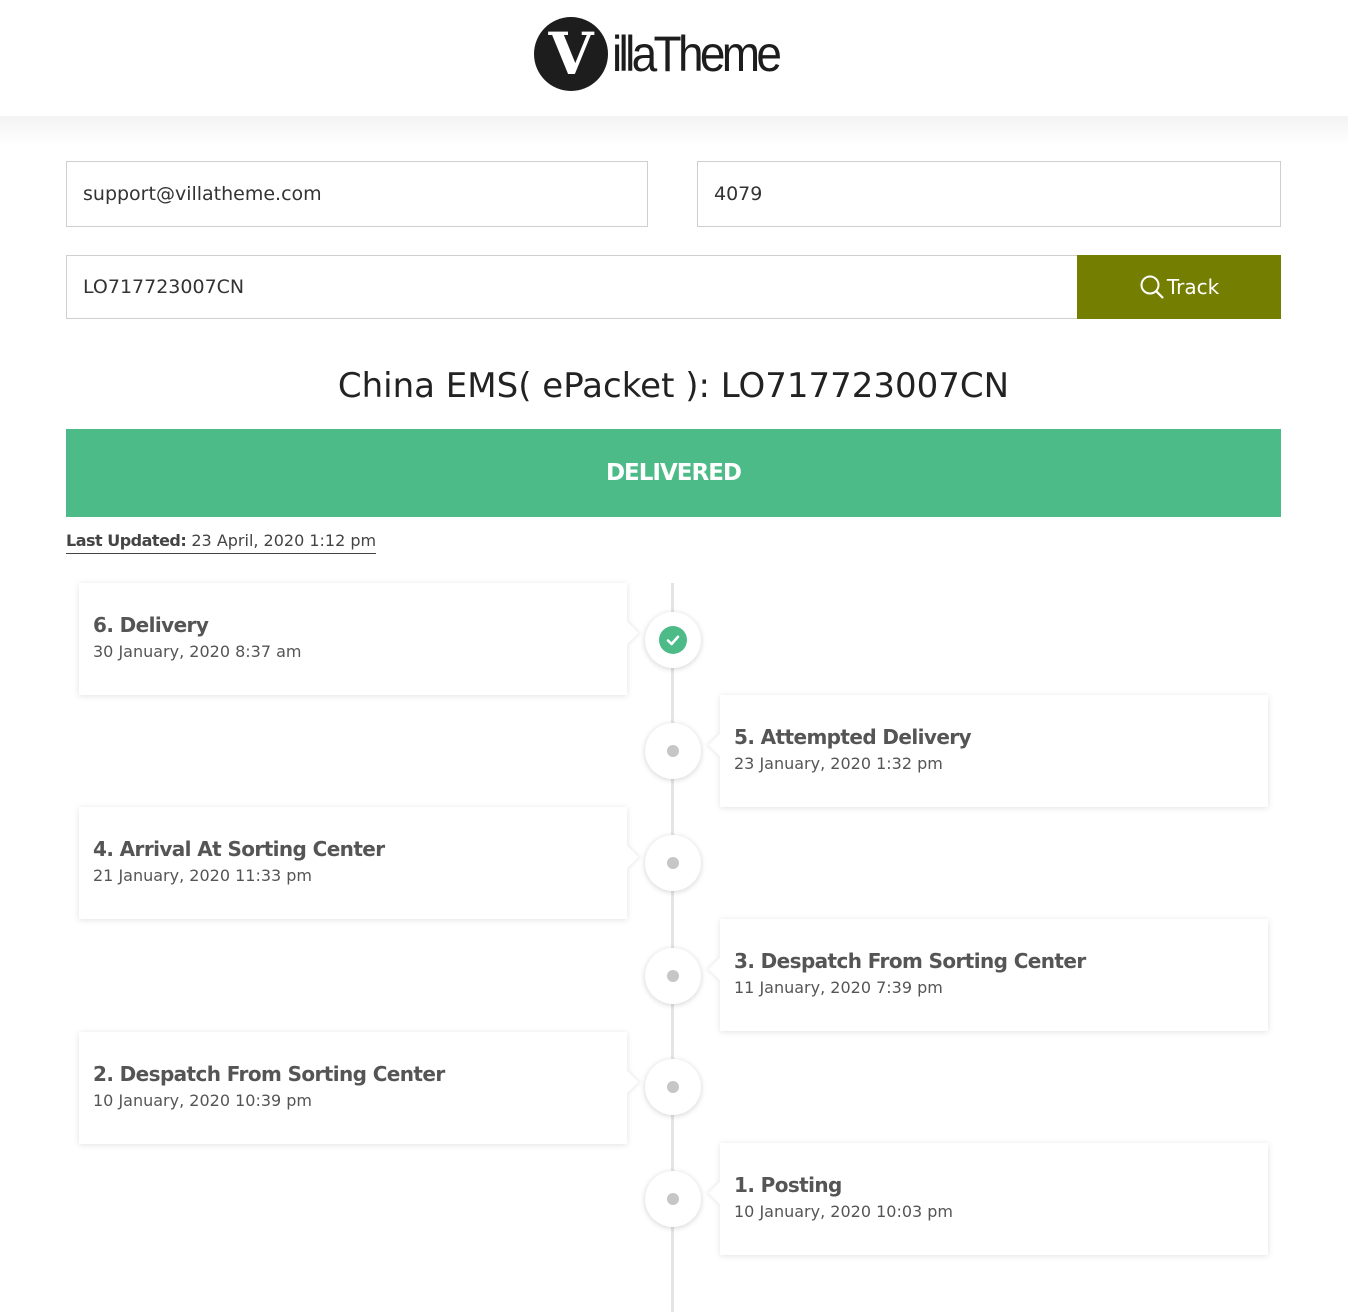 The image size is (1348, 1312). Describe the element at coordinates (697, 54) in the screenshot. I see `logo-text: illaTheme` at that location.